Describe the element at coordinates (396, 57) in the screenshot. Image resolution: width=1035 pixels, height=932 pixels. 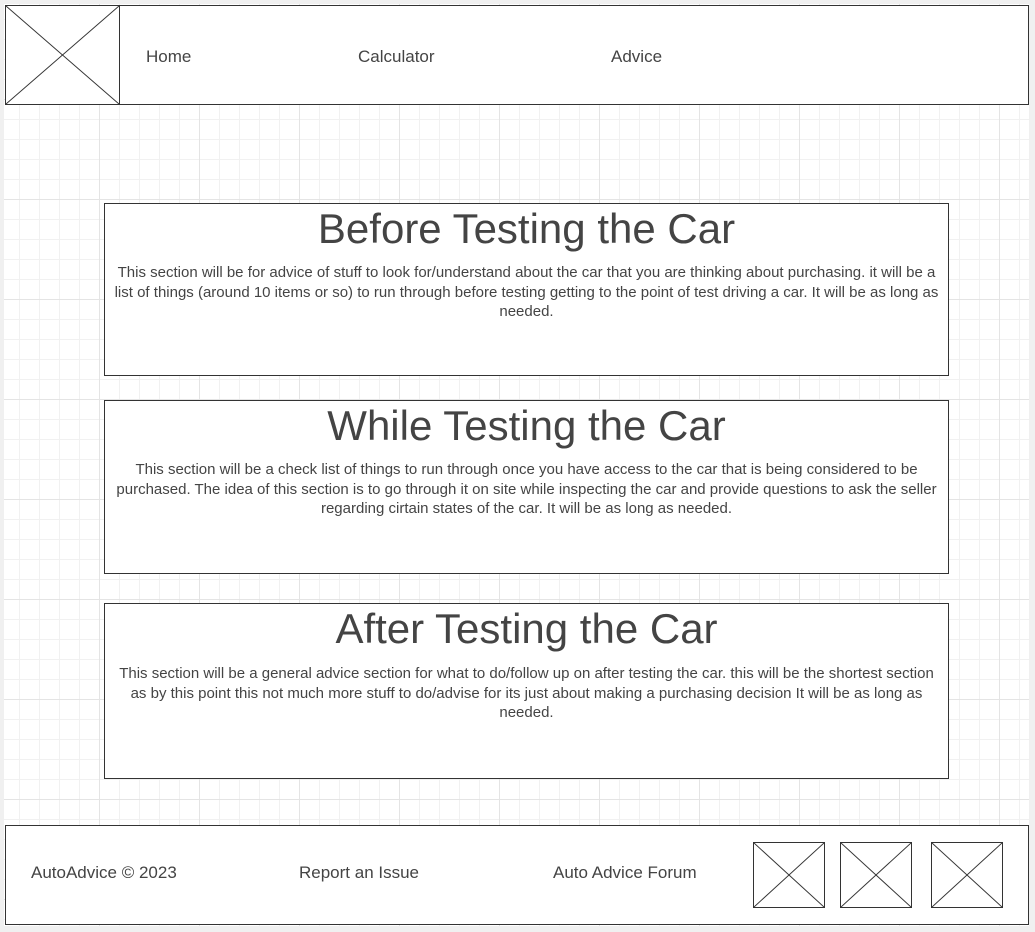
I see `nav-calculator-link: Calculator` at that location.